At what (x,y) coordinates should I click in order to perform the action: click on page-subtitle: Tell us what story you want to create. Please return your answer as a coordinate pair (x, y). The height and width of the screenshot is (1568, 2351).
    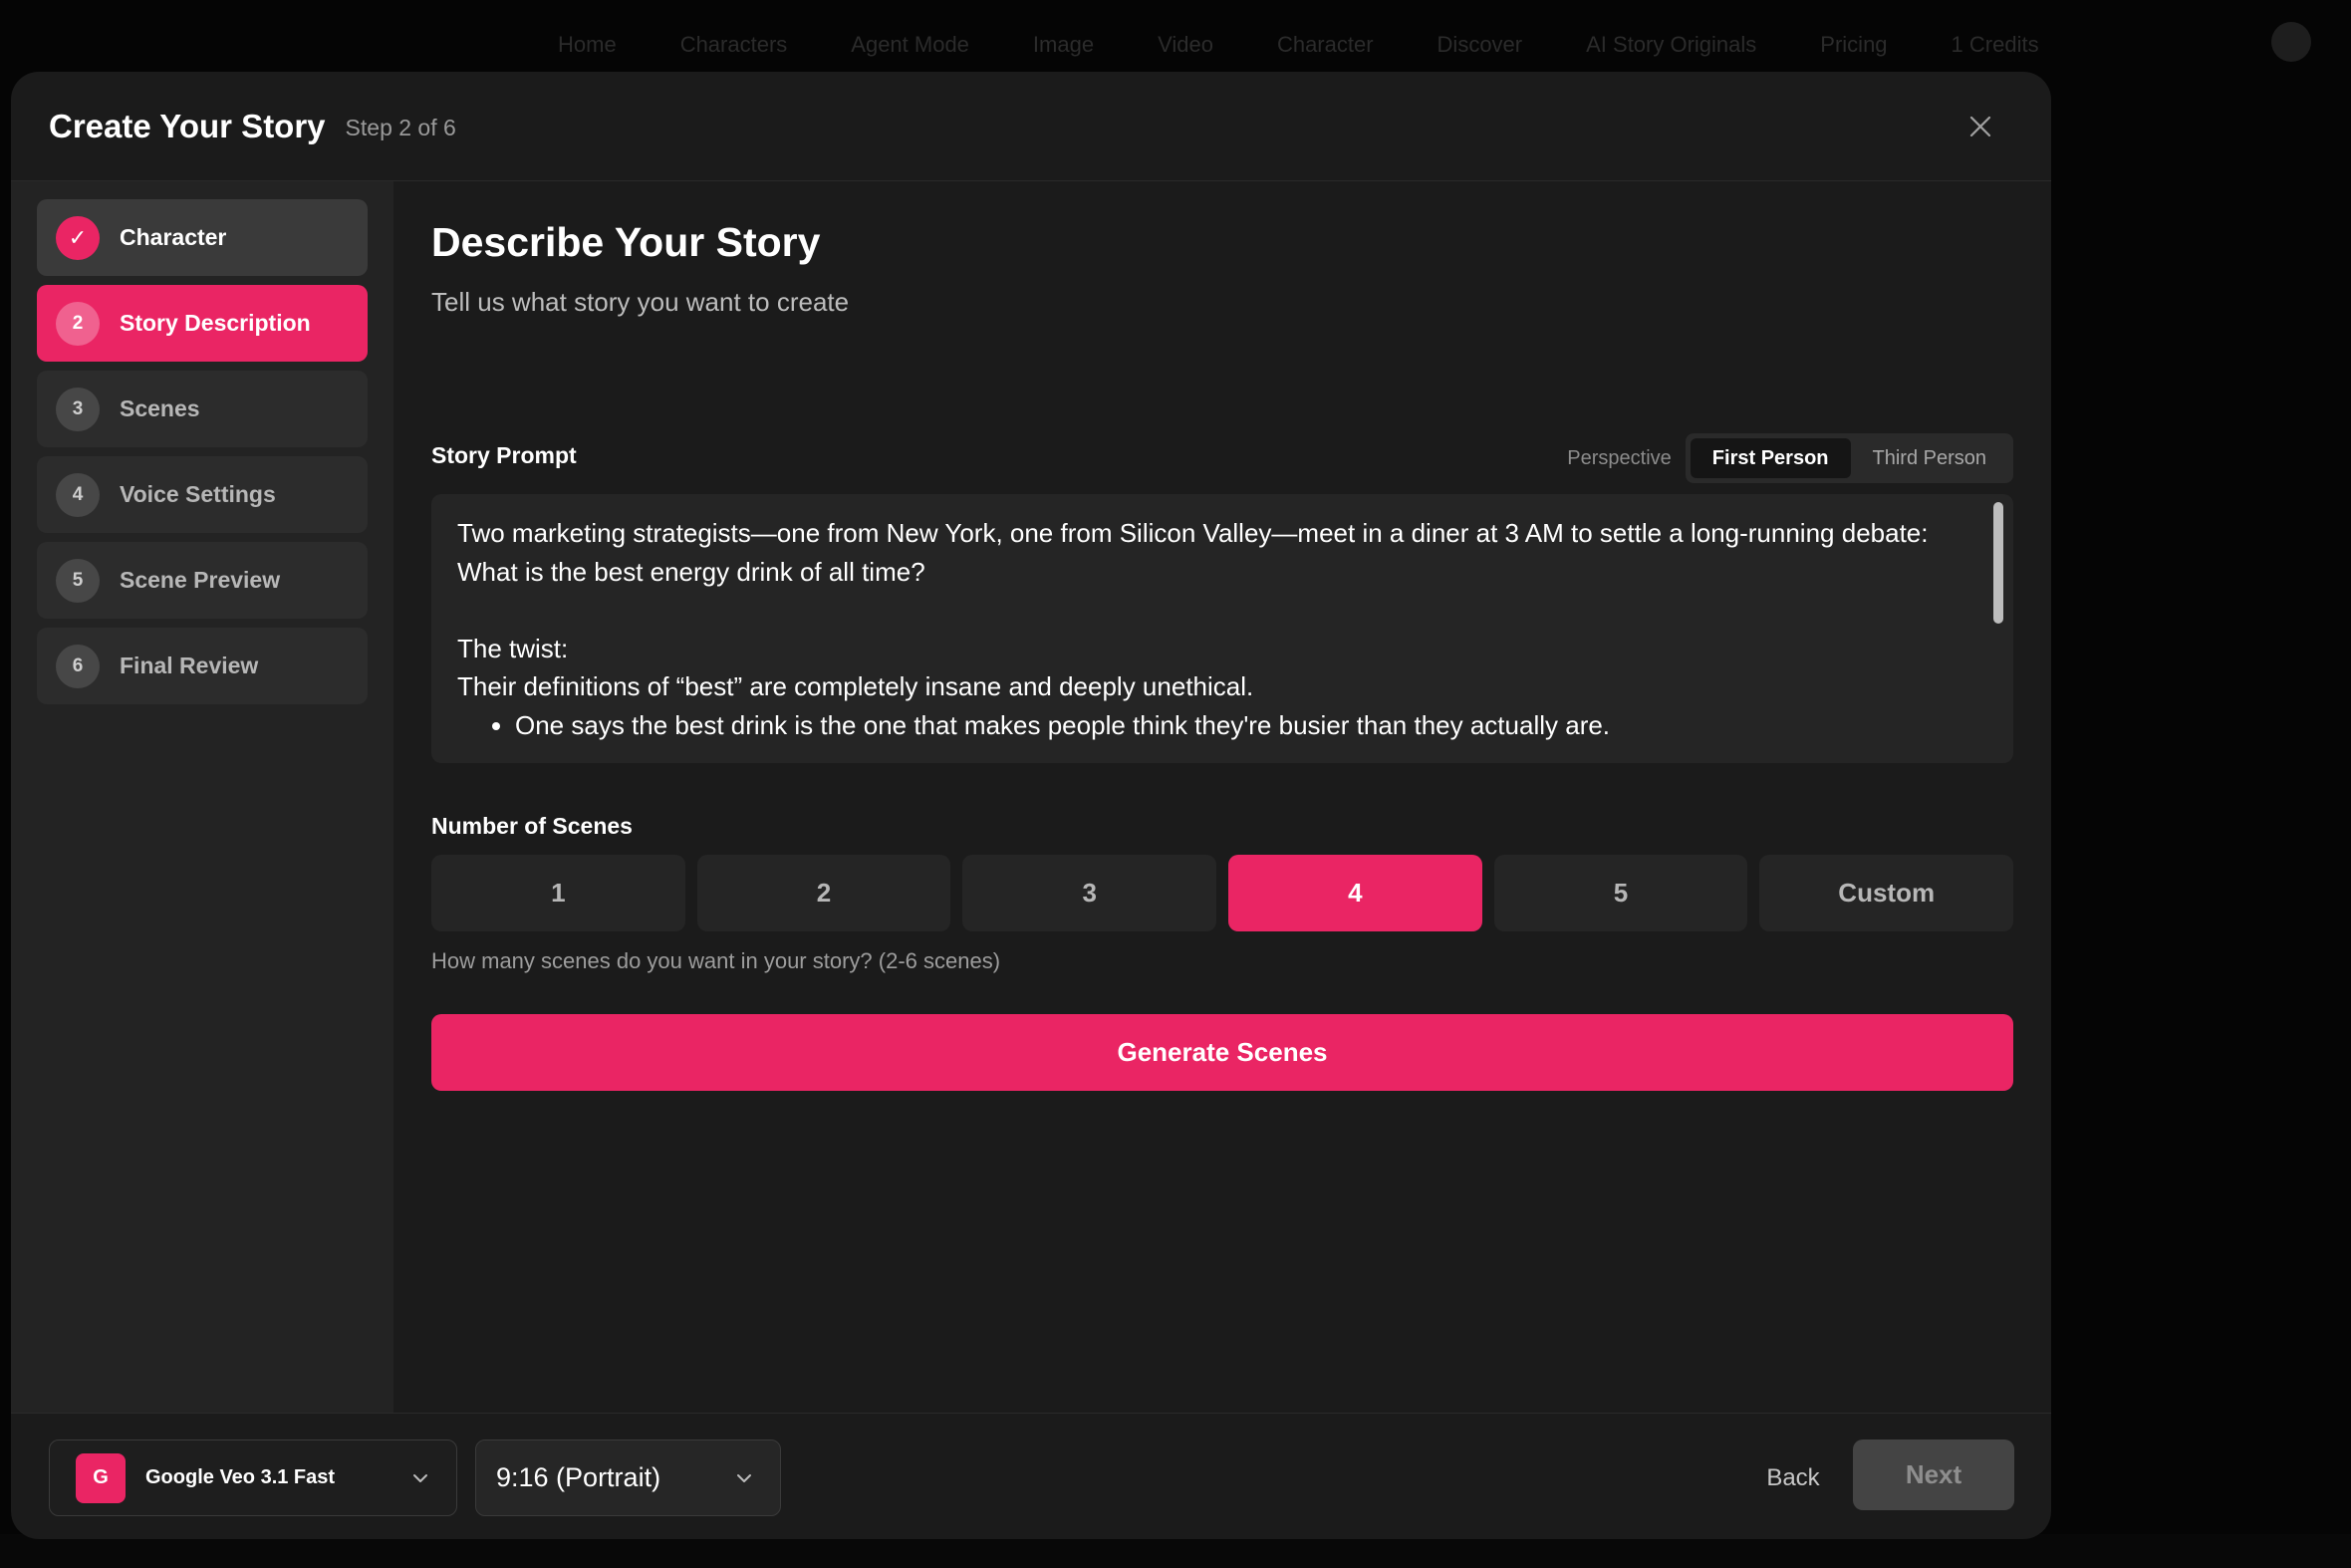
    Looking at the image, I should click on (640, 302).